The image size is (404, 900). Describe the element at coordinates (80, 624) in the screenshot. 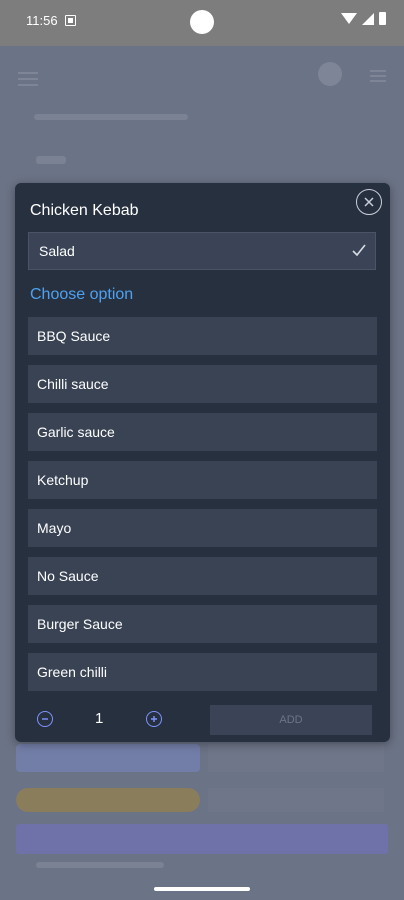

I see `option-label: Burger Sauce` at that location.